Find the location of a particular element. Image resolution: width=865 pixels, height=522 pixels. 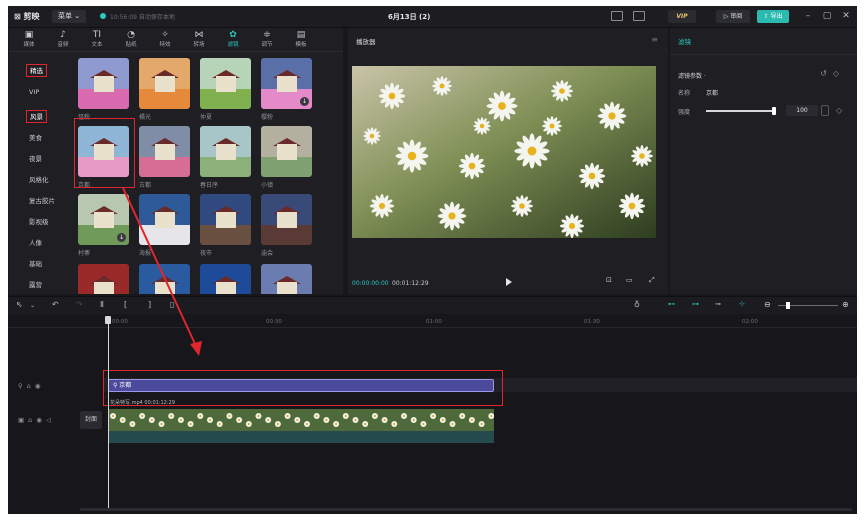

strength-label: 强度 is located at coordinates (684, 112).